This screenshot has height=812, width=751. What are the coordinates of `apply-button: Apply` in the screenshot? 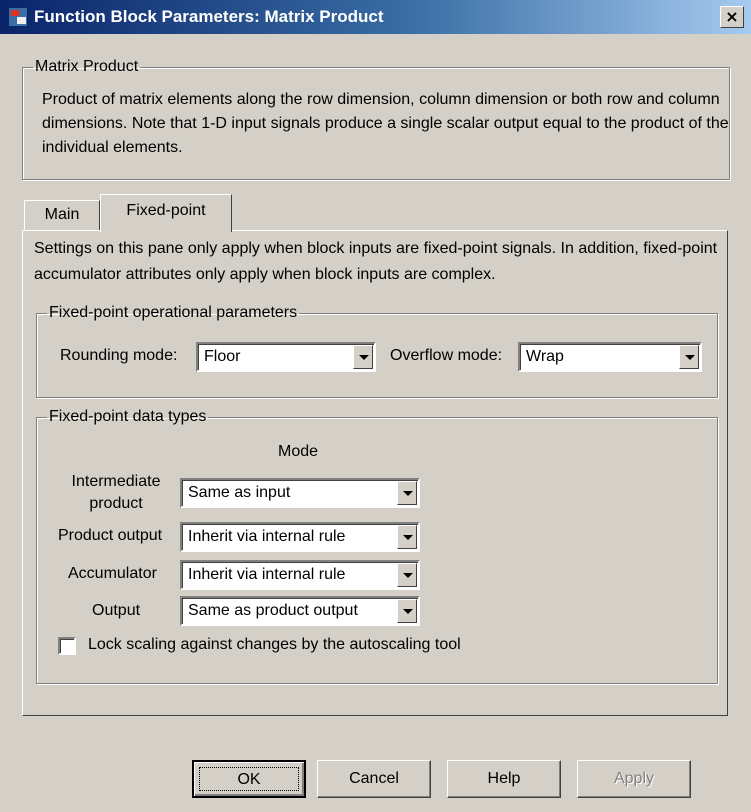 It's located at (634, 779).